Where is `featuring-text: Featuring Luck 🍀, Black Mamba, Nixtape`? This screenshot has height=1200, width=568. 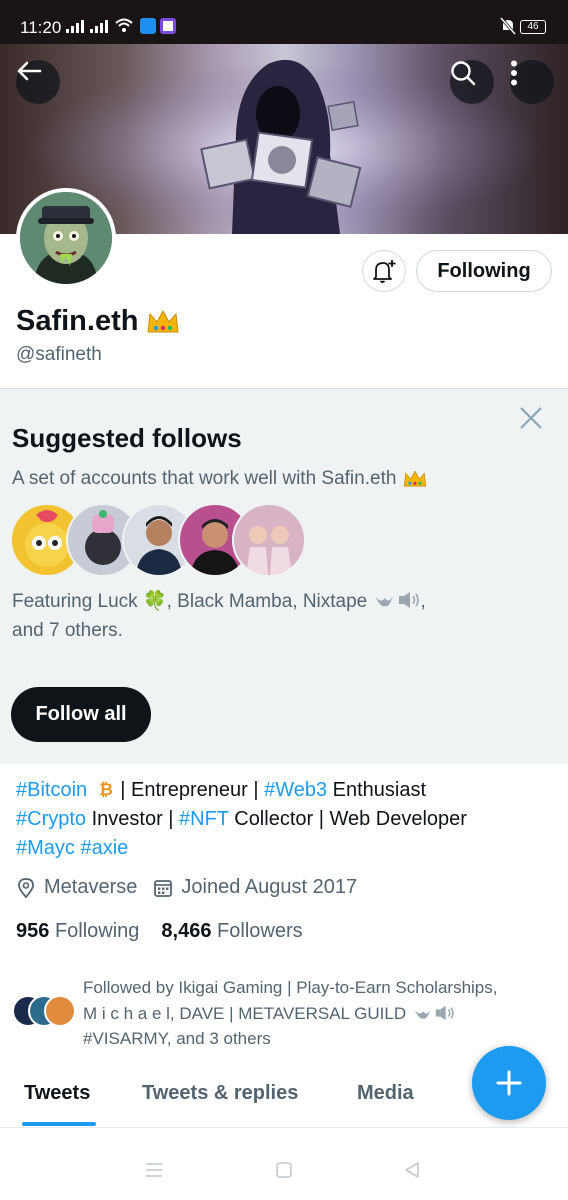
featuring-text: Featuring Luck 🍀, Black Mamba, Nixtape is located at coordinates (190, 601).